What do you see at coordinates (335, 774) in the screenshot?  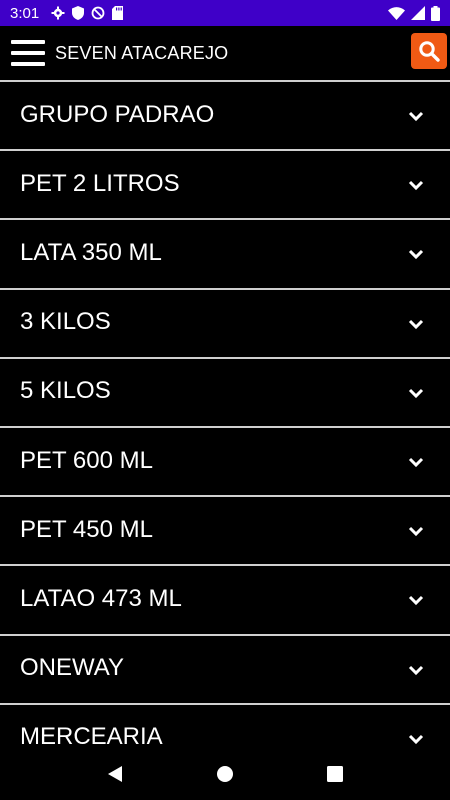 I see `recents-icon` at bounding box center [335, 774].